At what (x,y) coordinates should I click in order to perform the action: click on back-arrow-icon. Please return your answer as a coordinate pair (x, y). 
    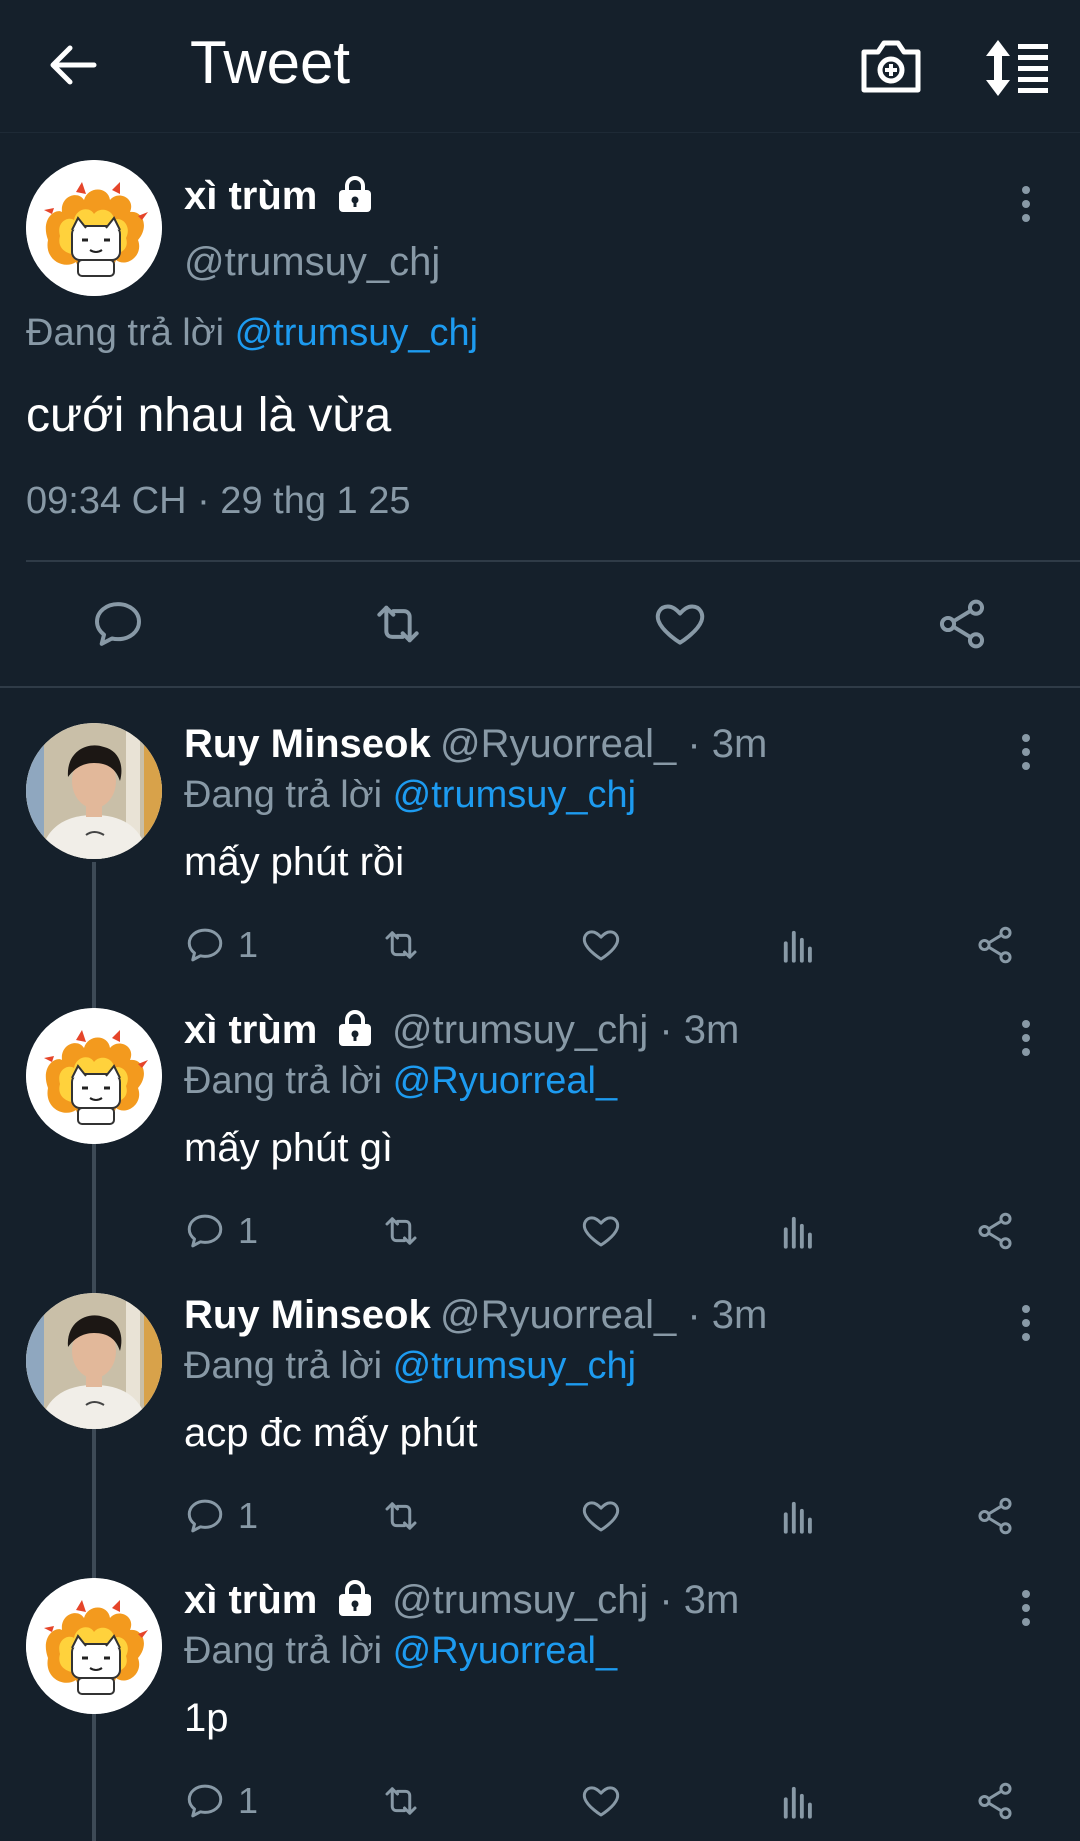
    Looking at the image, I should click on (74, 65).